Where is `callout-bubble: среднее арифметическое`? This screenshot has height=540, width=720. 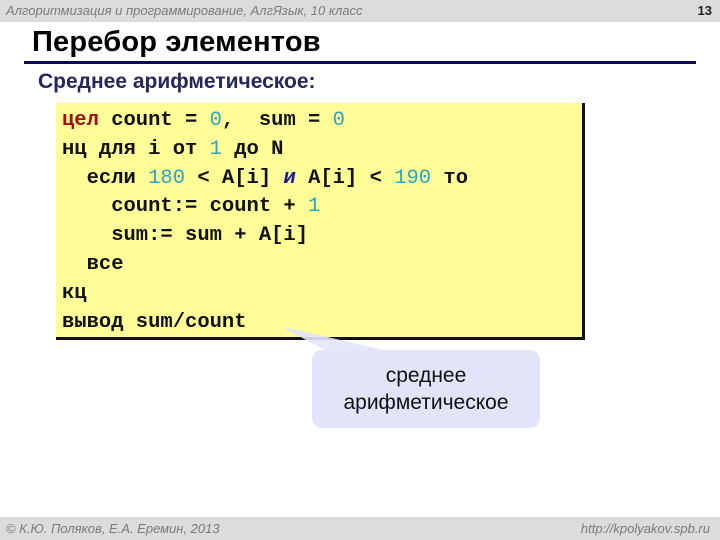
callout-bubble: среднее арифметическое is located at coordinates (426, 389).